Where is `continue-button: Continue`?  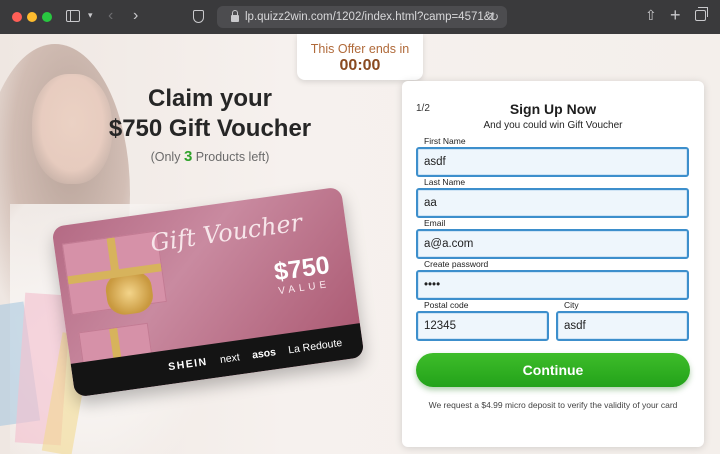
continue-button: Continue is located at coordinates (553, 370).